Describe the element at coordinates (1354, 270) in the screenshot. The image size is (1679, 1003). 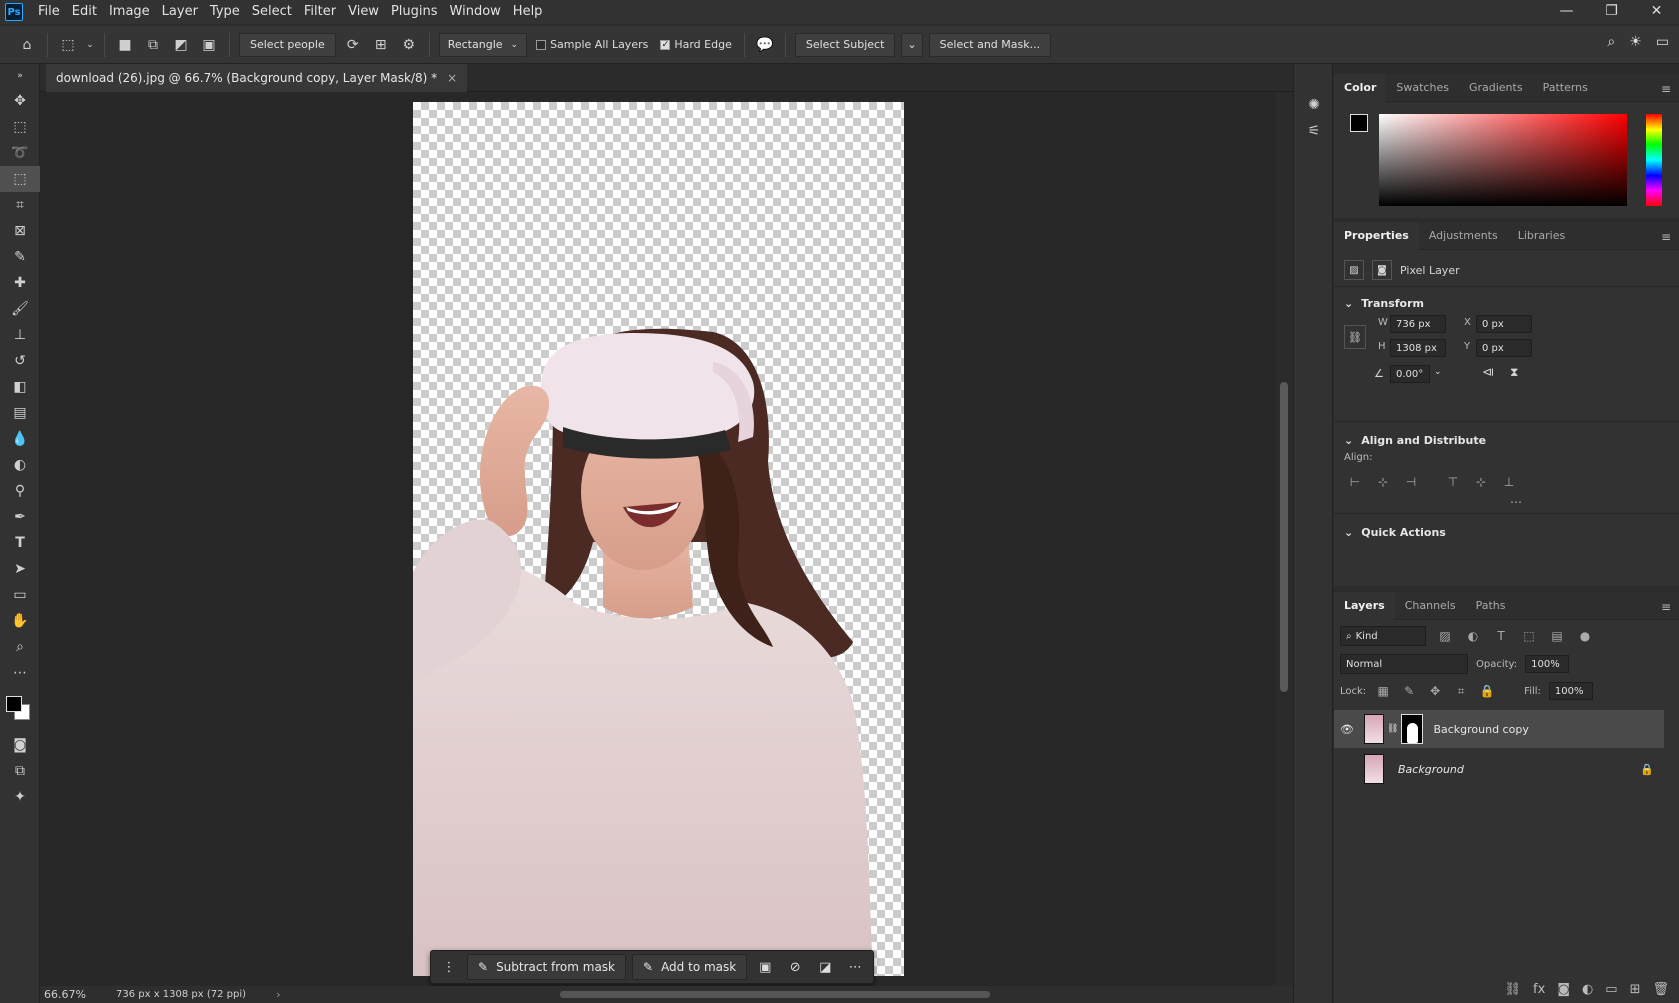
I see `pixel-layer-icon: ▨` at that location.